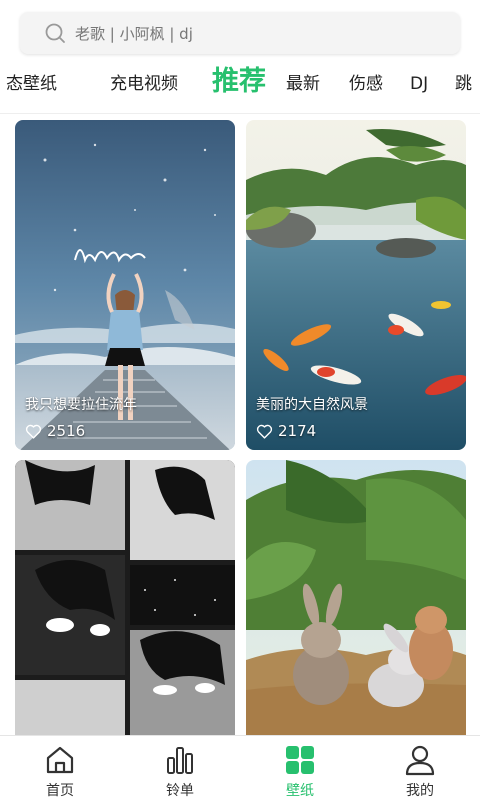 The height and width of the screenshot is (800, 480). I want to click on tab-recommended: 推荐, so click(239, 83).